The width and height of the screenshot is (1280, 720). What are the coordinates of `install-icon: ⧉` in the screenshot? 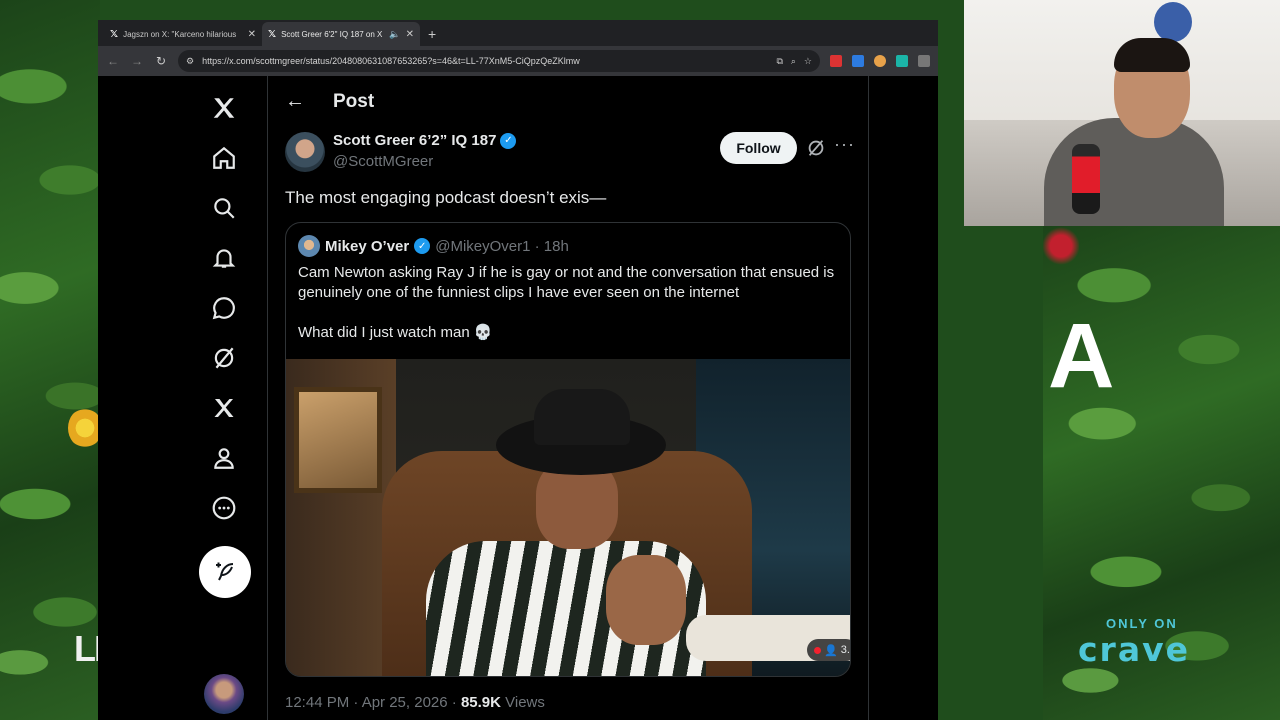 It's located at (779, 61).